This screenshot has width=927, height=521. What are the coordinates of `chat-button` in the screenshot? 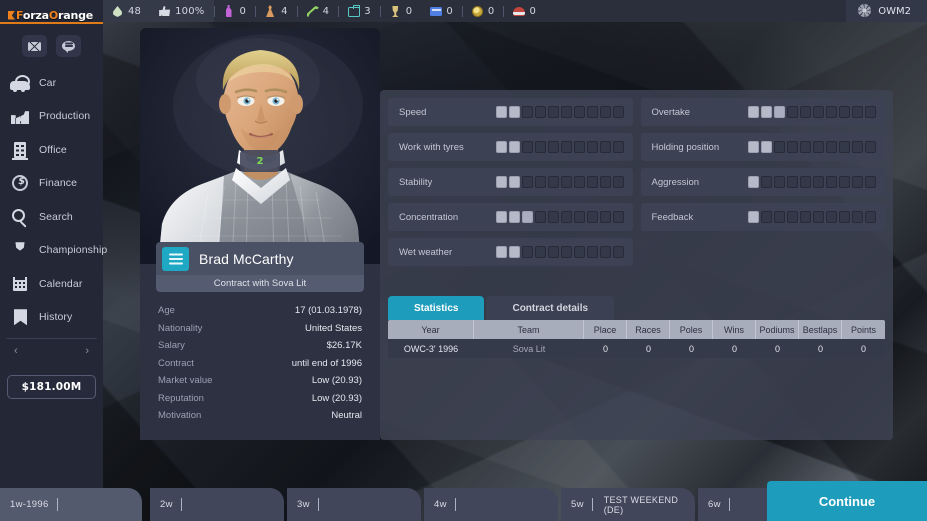 It's located at (68, 46).